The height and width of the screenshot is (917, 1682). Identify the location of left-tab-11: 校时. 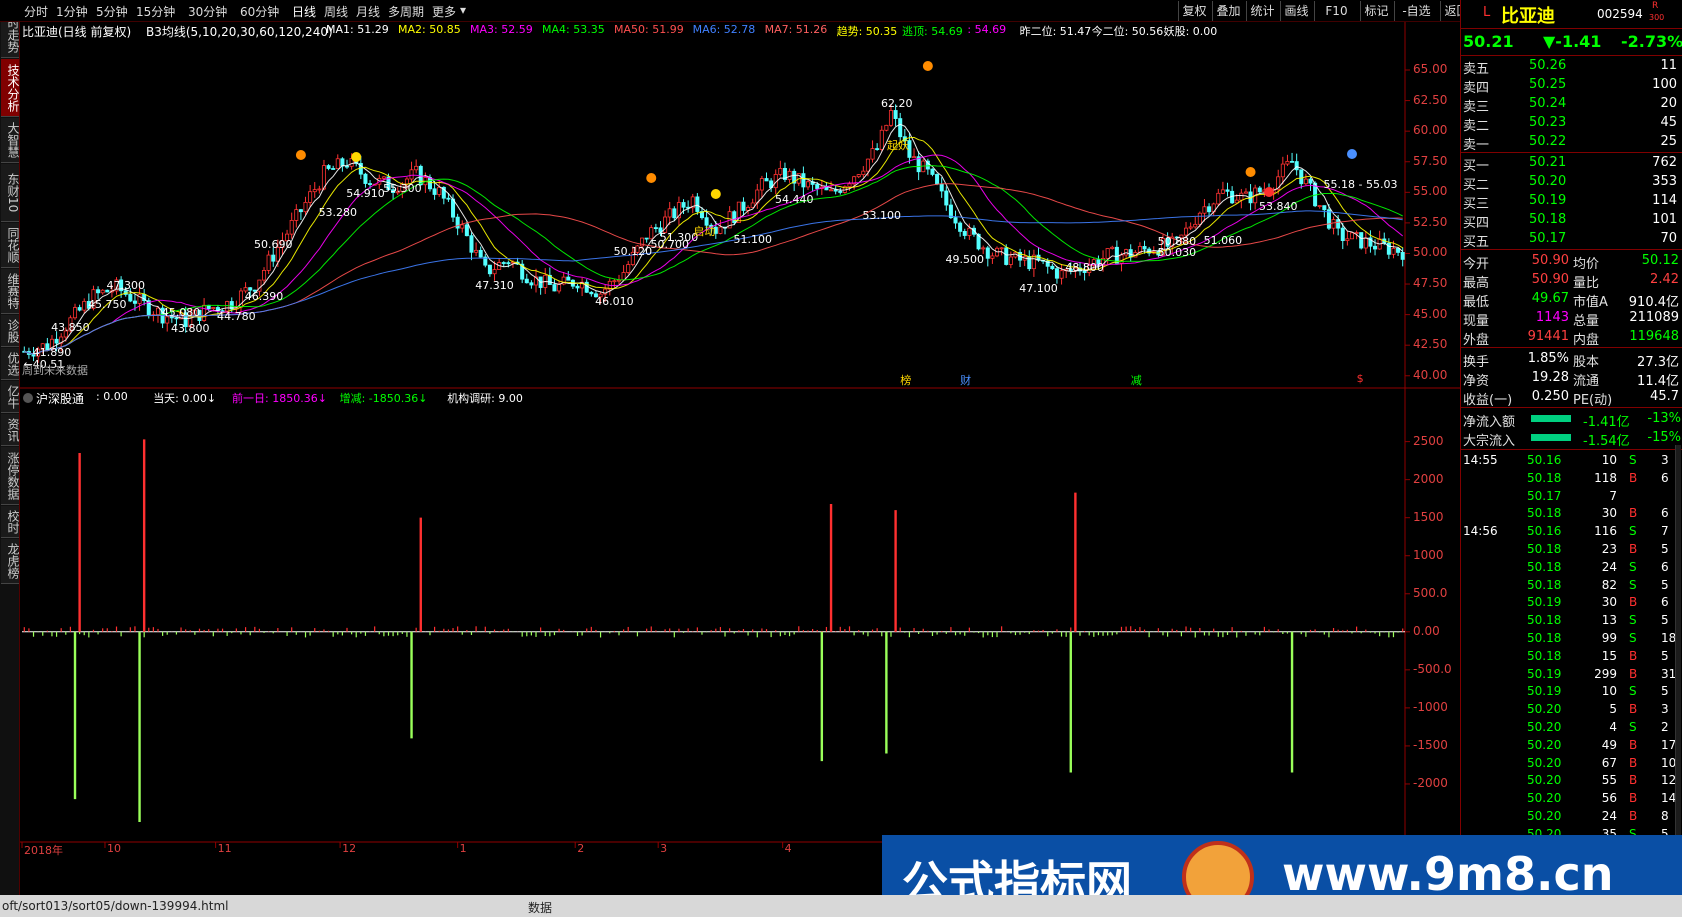
(10, 522).